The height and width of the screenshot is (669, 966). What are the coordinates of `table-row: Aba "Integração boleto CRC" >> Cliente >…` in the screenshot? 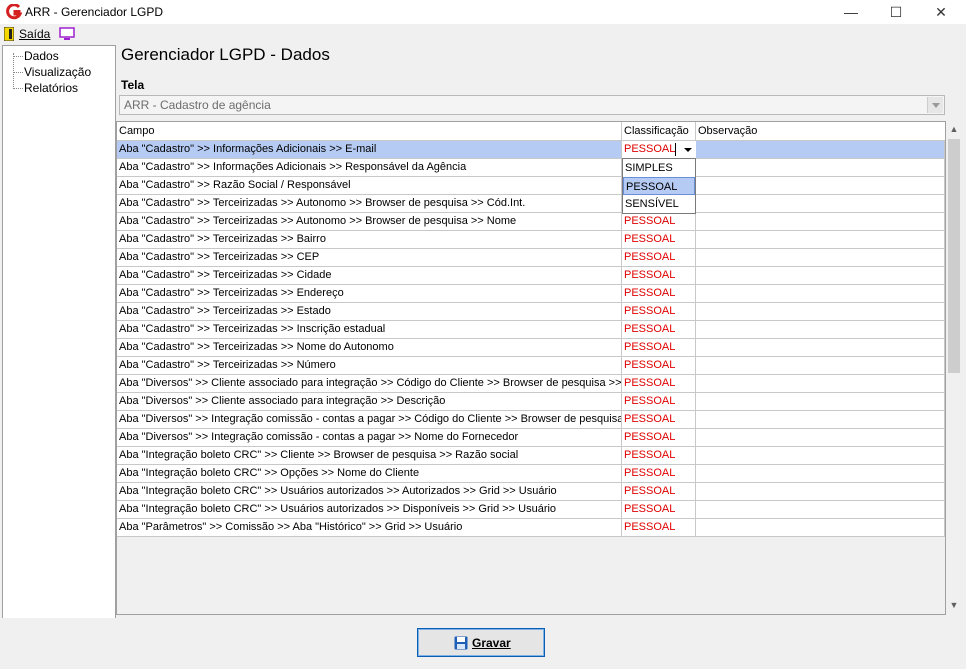 It's located at (531, 456).